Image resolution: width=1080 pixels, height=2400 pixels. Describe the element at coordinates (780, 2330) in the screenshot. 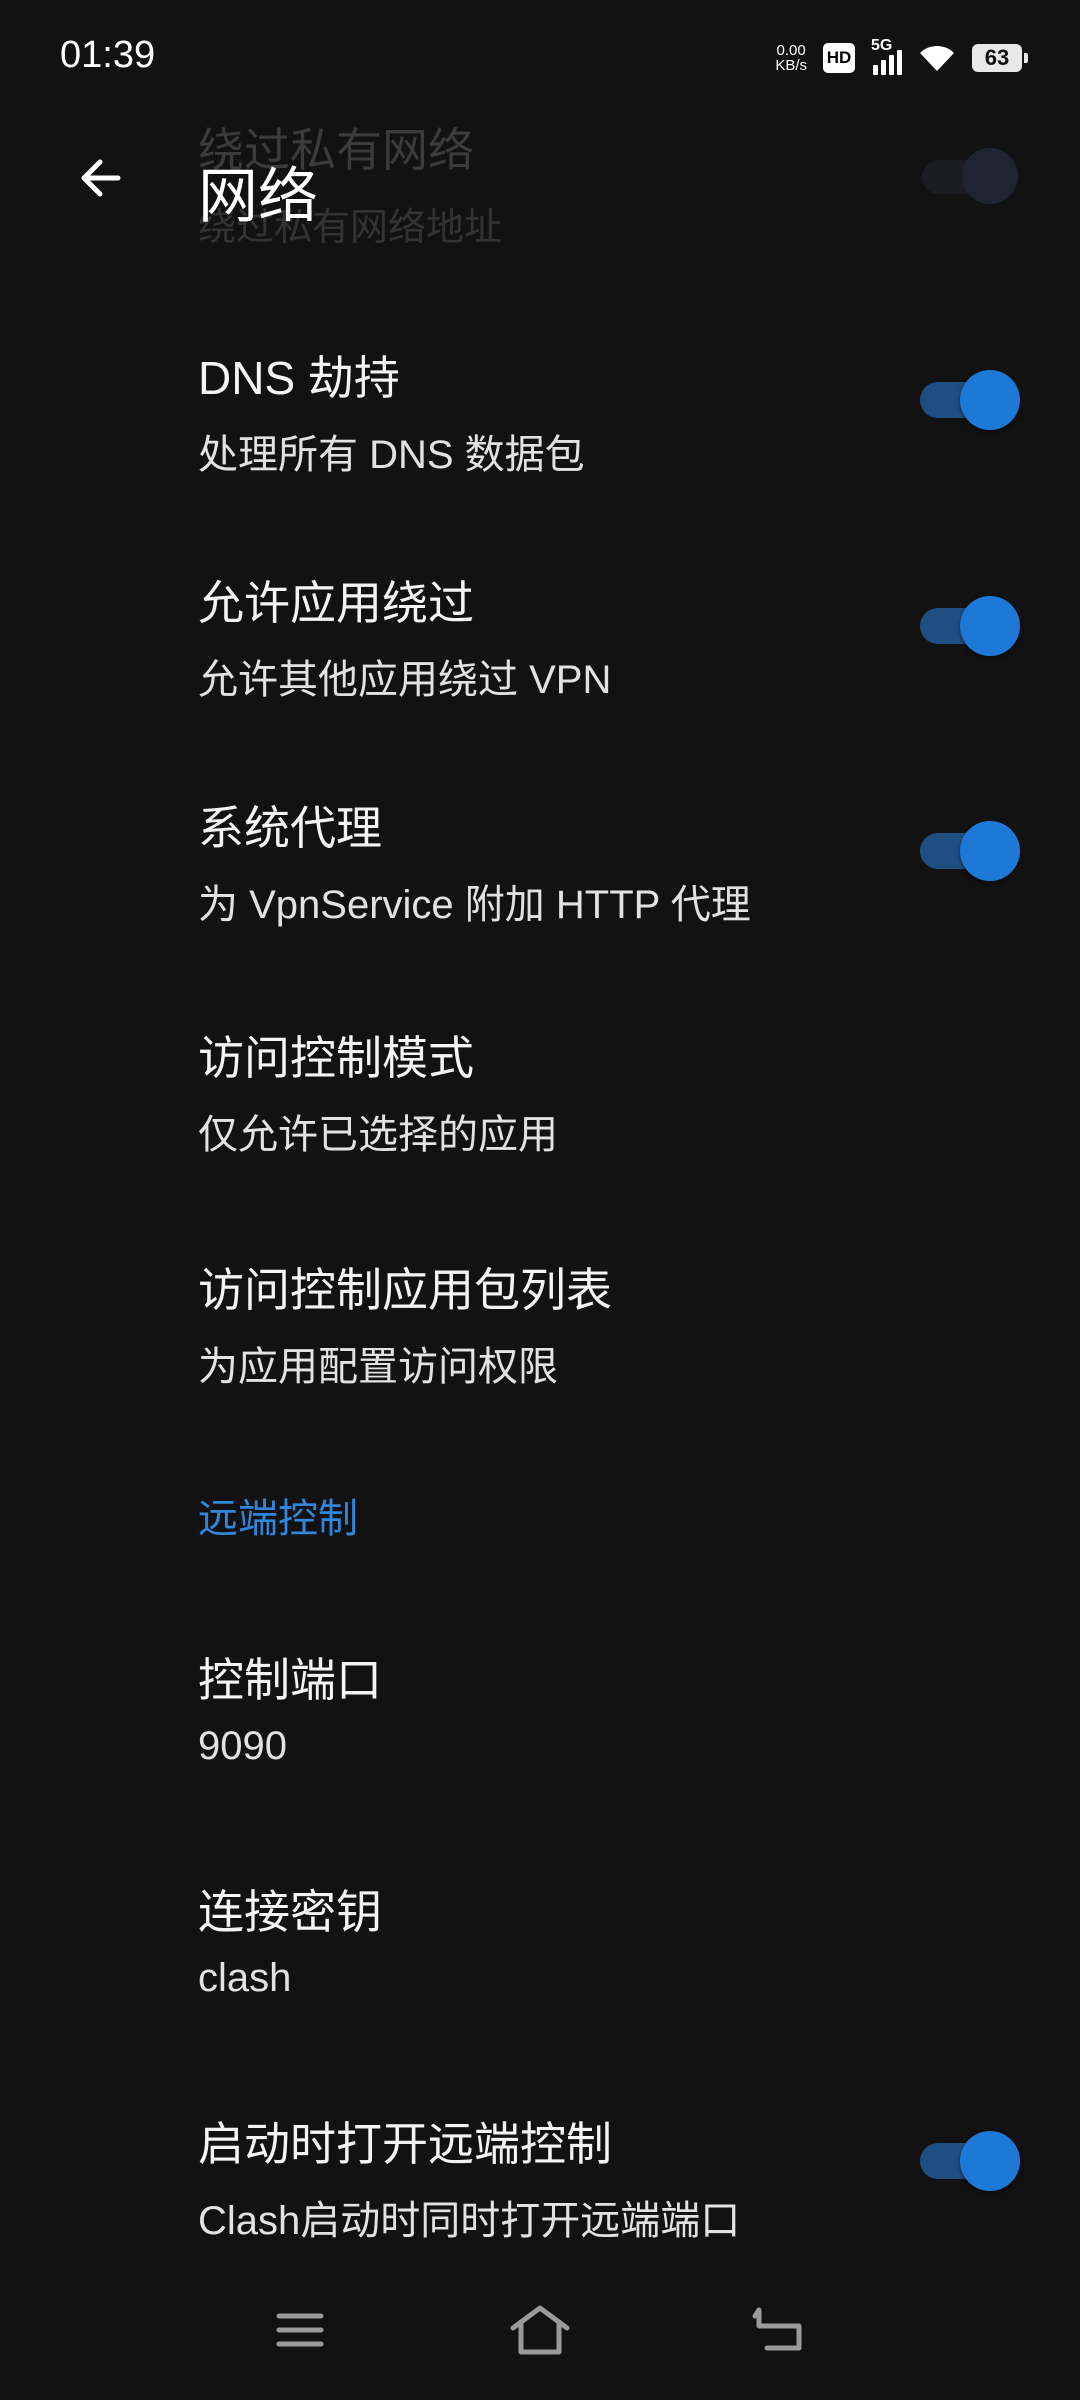

I see `back-icon` at that location.